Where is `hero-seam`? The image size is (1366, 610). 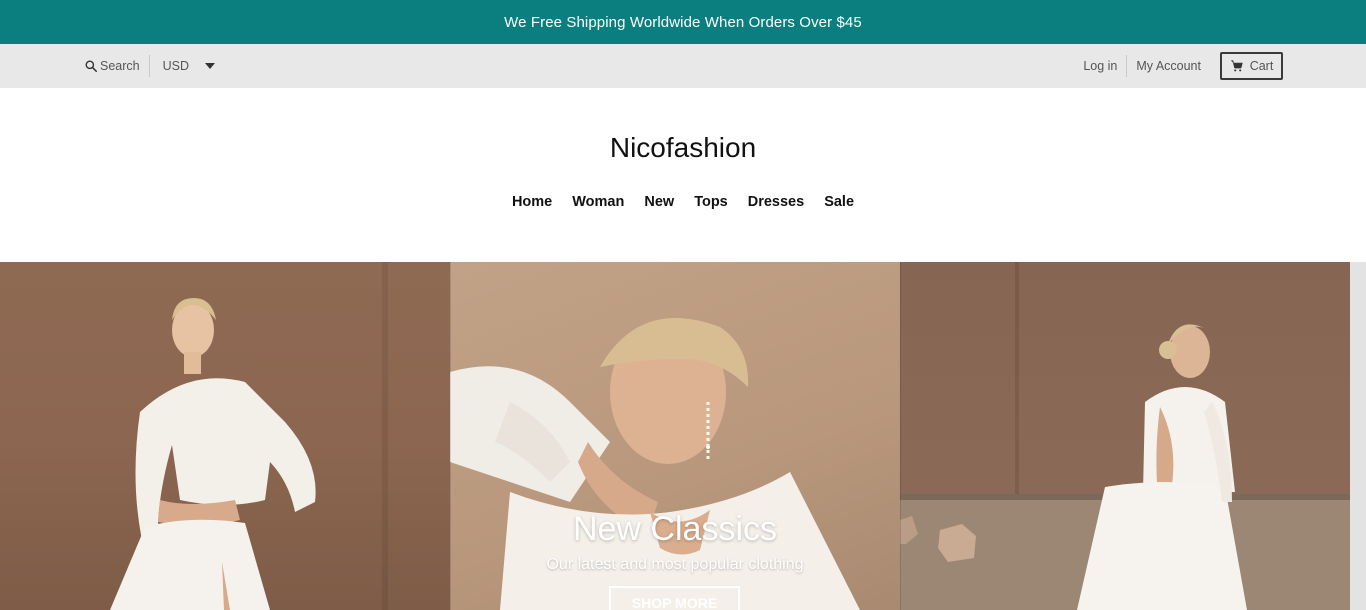 hero-seam is located at coordinates (900, 436).